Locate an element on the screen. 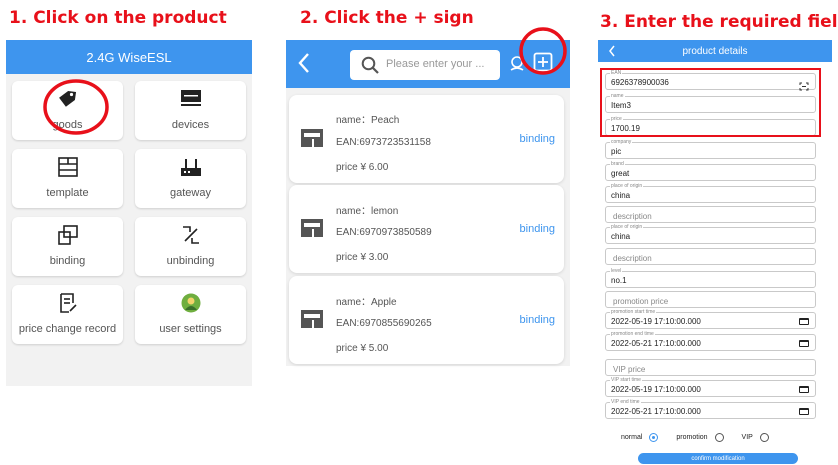 This screenshot has width=838, height=465. radio-label-normal: normal is located at coordinates (632, 437).